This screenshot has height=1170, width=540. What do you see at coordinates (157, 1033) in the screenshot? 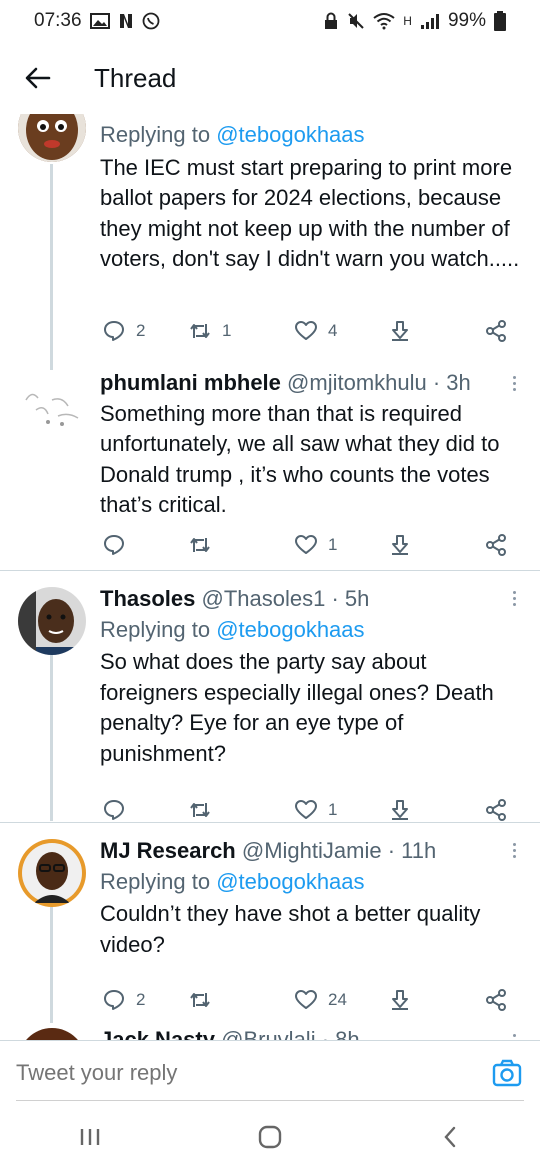
I see `display-name: Jack Nasty` at bounding box center [157, 1033].